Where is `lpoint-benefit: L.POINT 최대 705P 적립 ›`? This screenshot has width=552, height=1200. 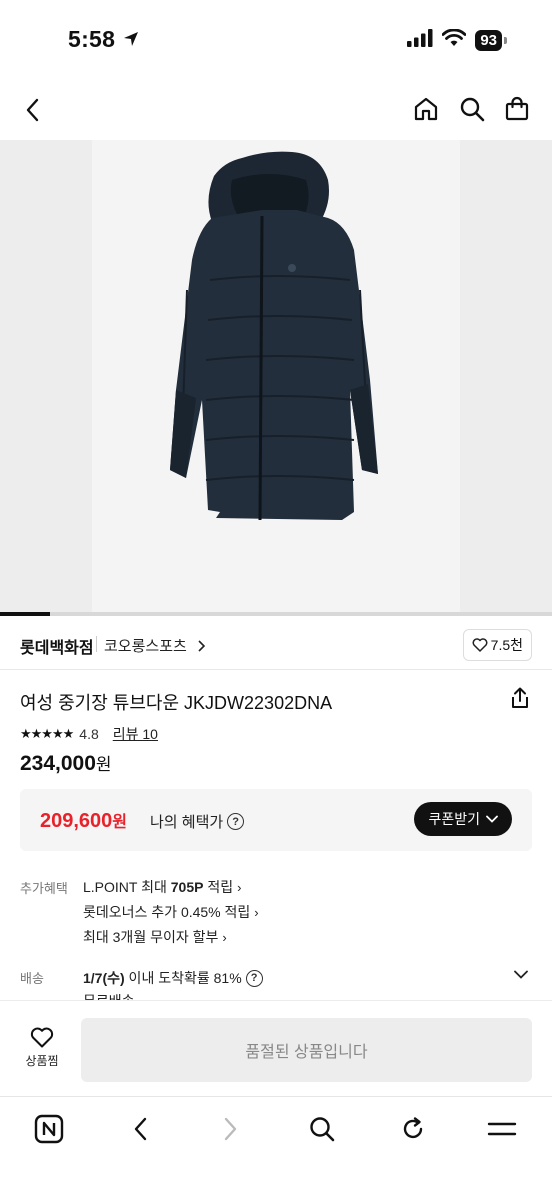
lpoint-benefit: L.POINT 최대 705P 적립 › is located at coordinates (162, 887).